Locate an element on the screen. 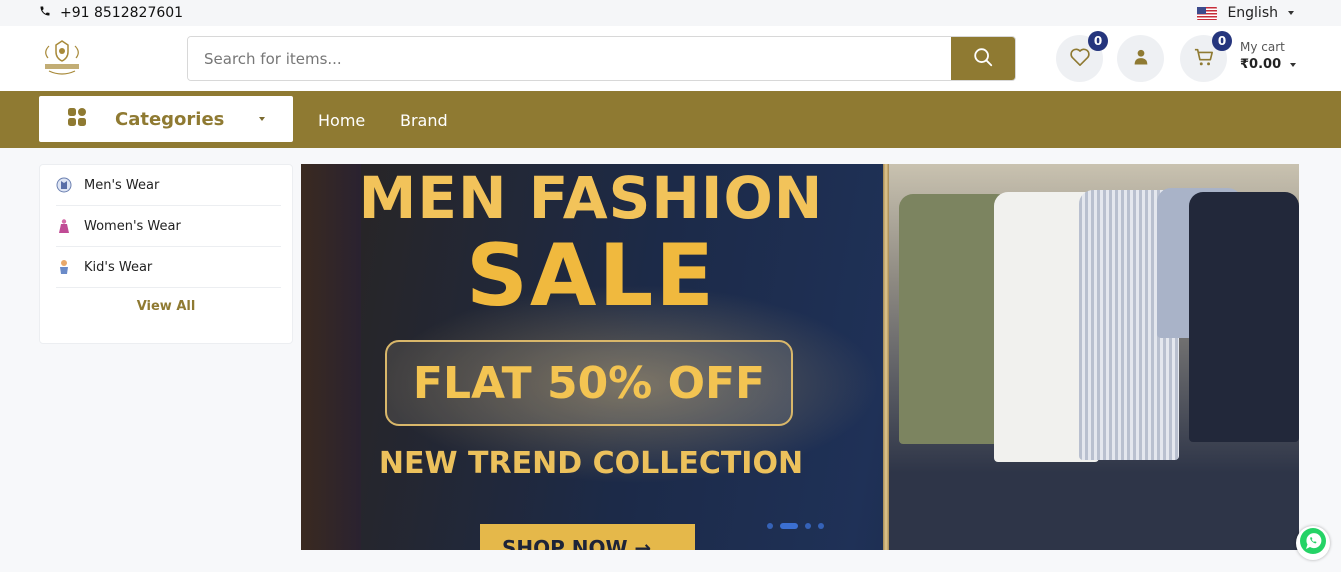 The image size is (1341, 572). search-button is located at coordinates (983, 58).